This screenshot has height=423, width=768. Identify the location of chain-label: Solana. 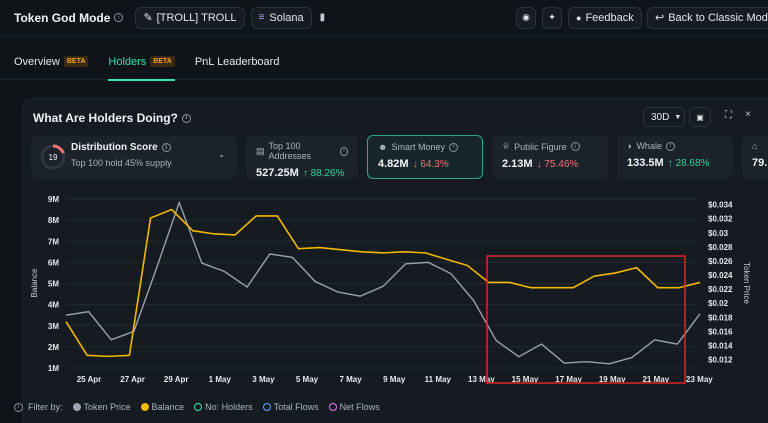
(286, 17).